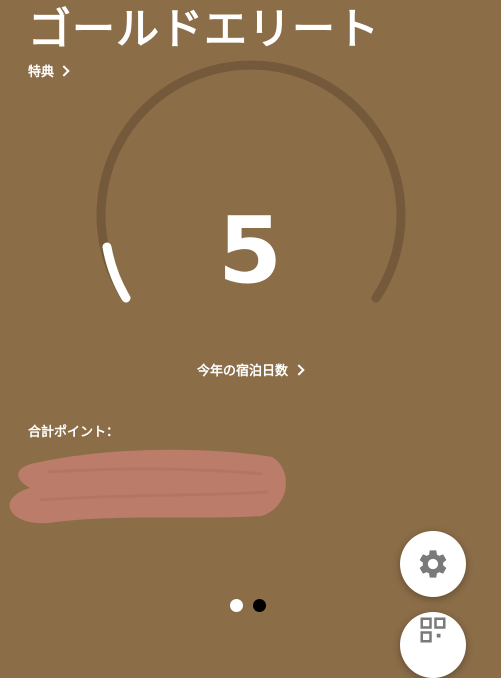 The height and width of the screenshot is (678, 501). Describe the element at coordinates (433, 630) in the screenshot. I see `qr-code-icon` at that location.